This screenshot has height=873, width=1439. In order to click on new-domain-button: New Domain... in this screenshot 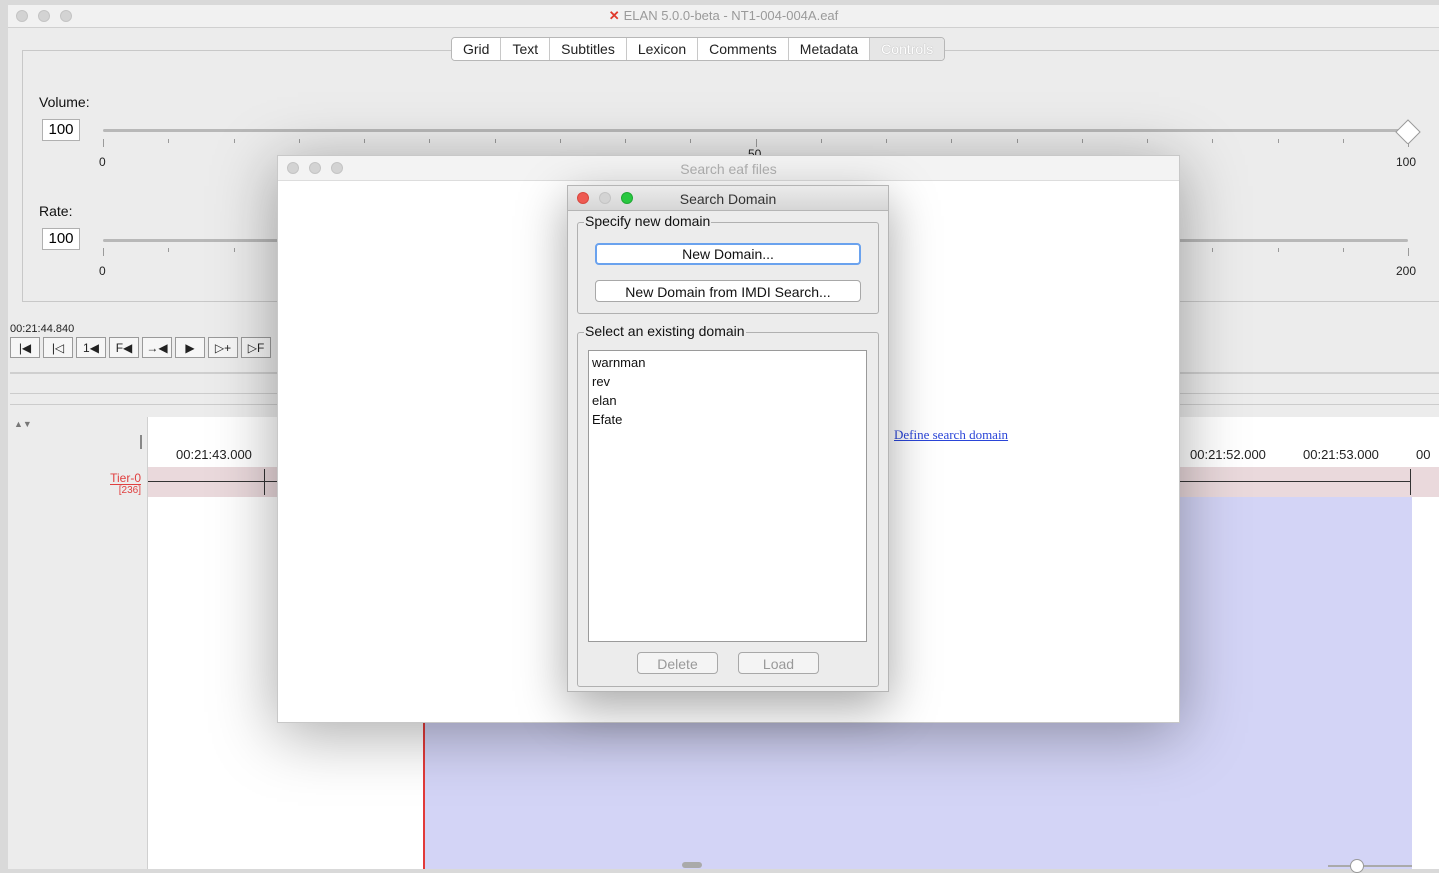, I will do `click(728, 254)`.